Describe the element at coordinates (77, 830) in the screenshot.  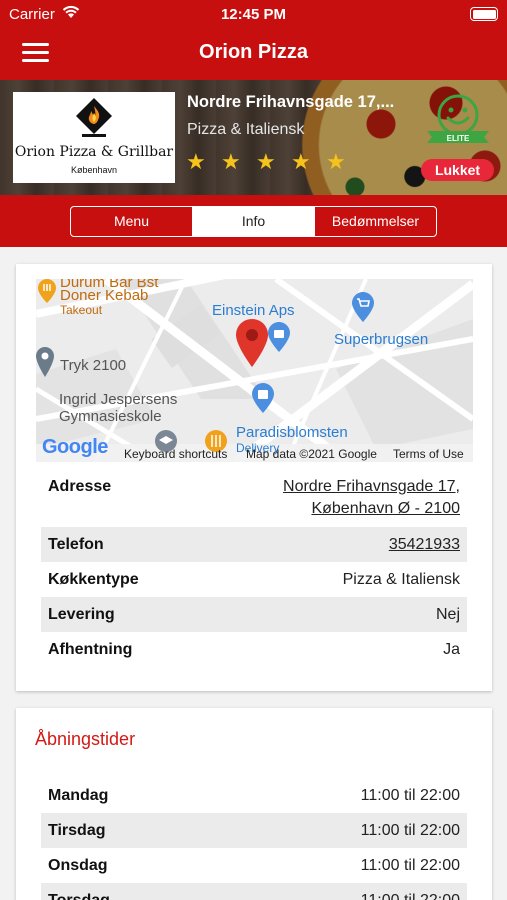
I see `hours-day: Tirsdag` at that location.